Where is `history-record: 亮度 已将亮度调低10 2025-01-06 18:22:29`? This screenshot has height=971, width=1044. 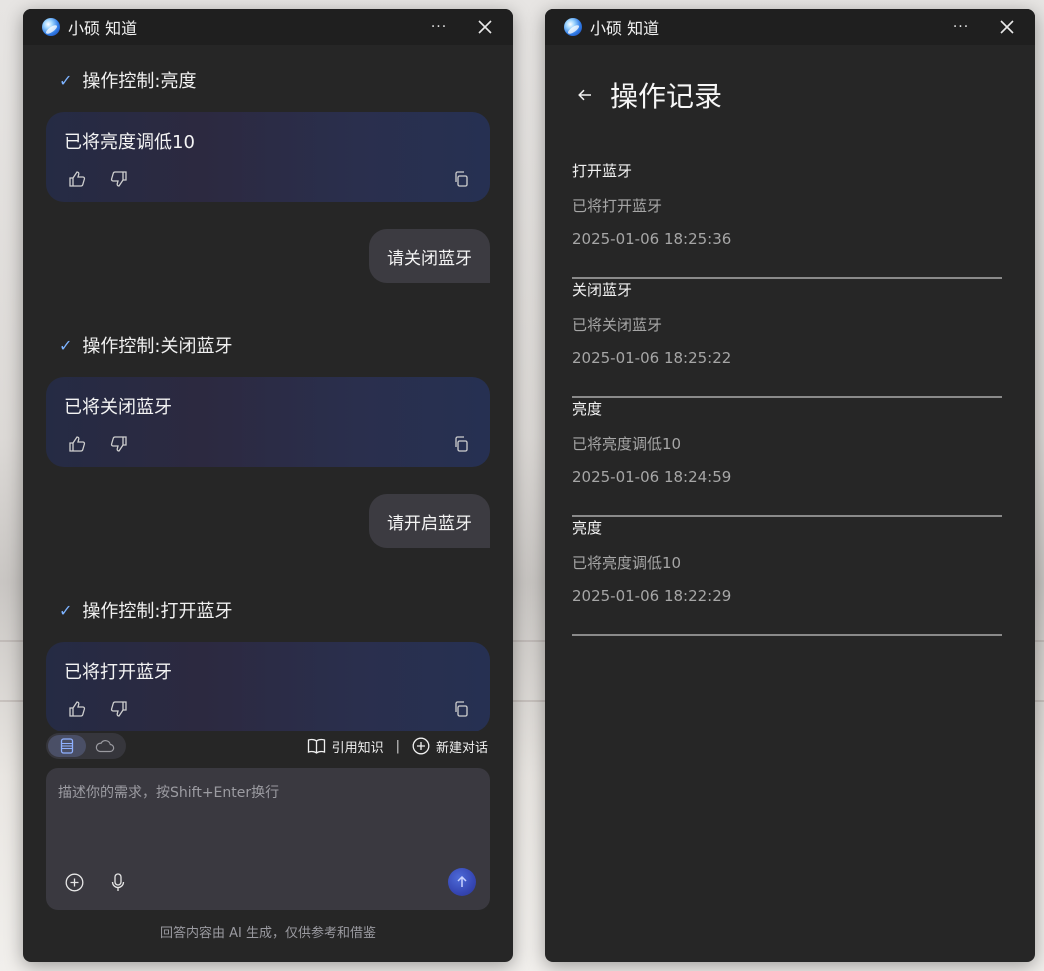
history-record: 亮度 已将亮度调低10 2025-01-06 18:22:29 is located at coordinates (787, 576).